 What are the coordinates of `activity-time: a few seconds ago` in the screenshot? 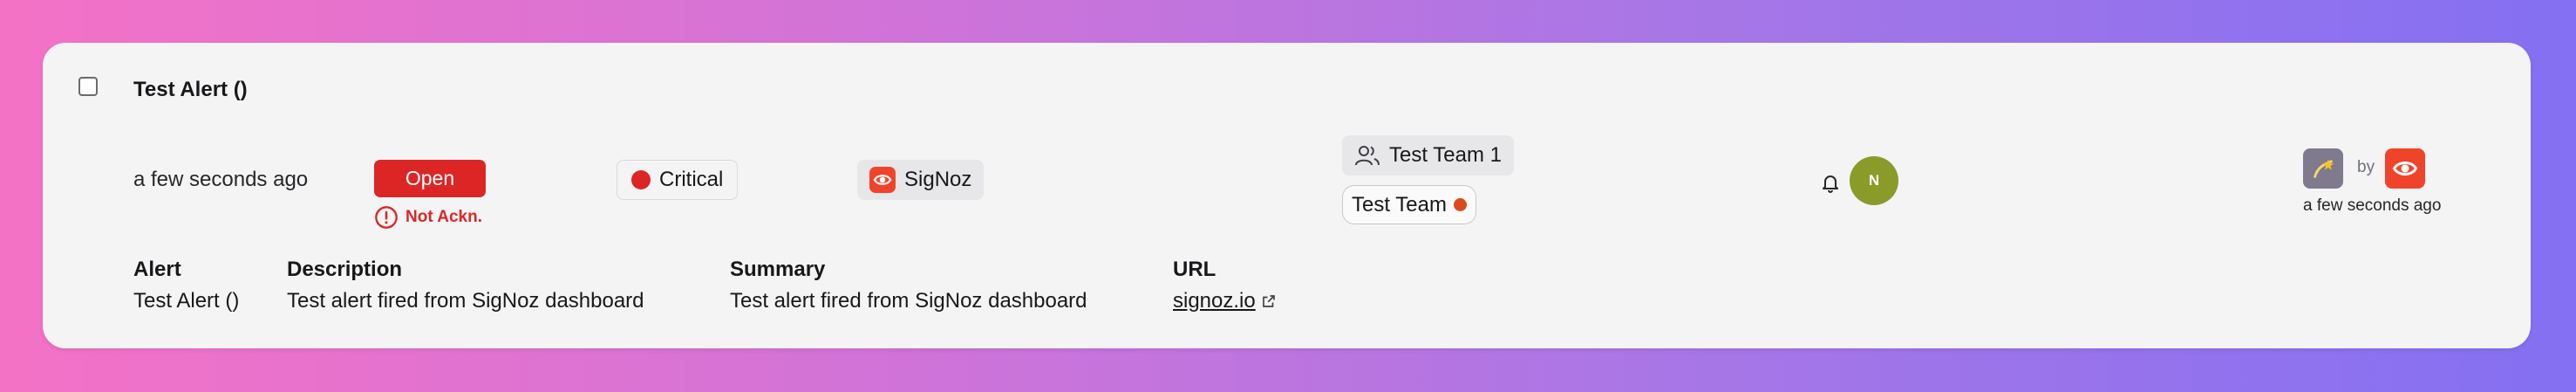 It's located at (2373, 206).